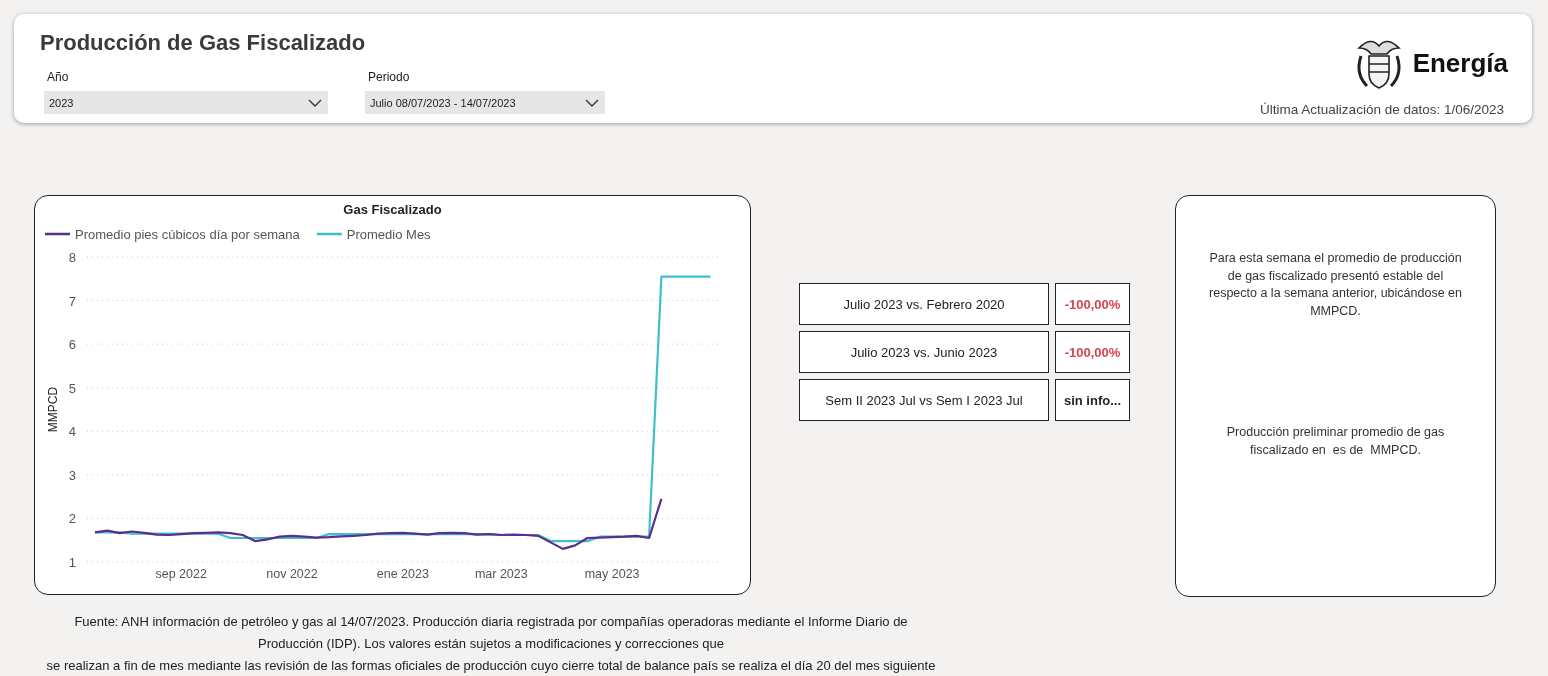 The height and width of the screenshot is (676, 1548). Describe the element at coordinates (392, 209) in the screenshot. I see `chart-title: Gas Fiscalizado` at that location.